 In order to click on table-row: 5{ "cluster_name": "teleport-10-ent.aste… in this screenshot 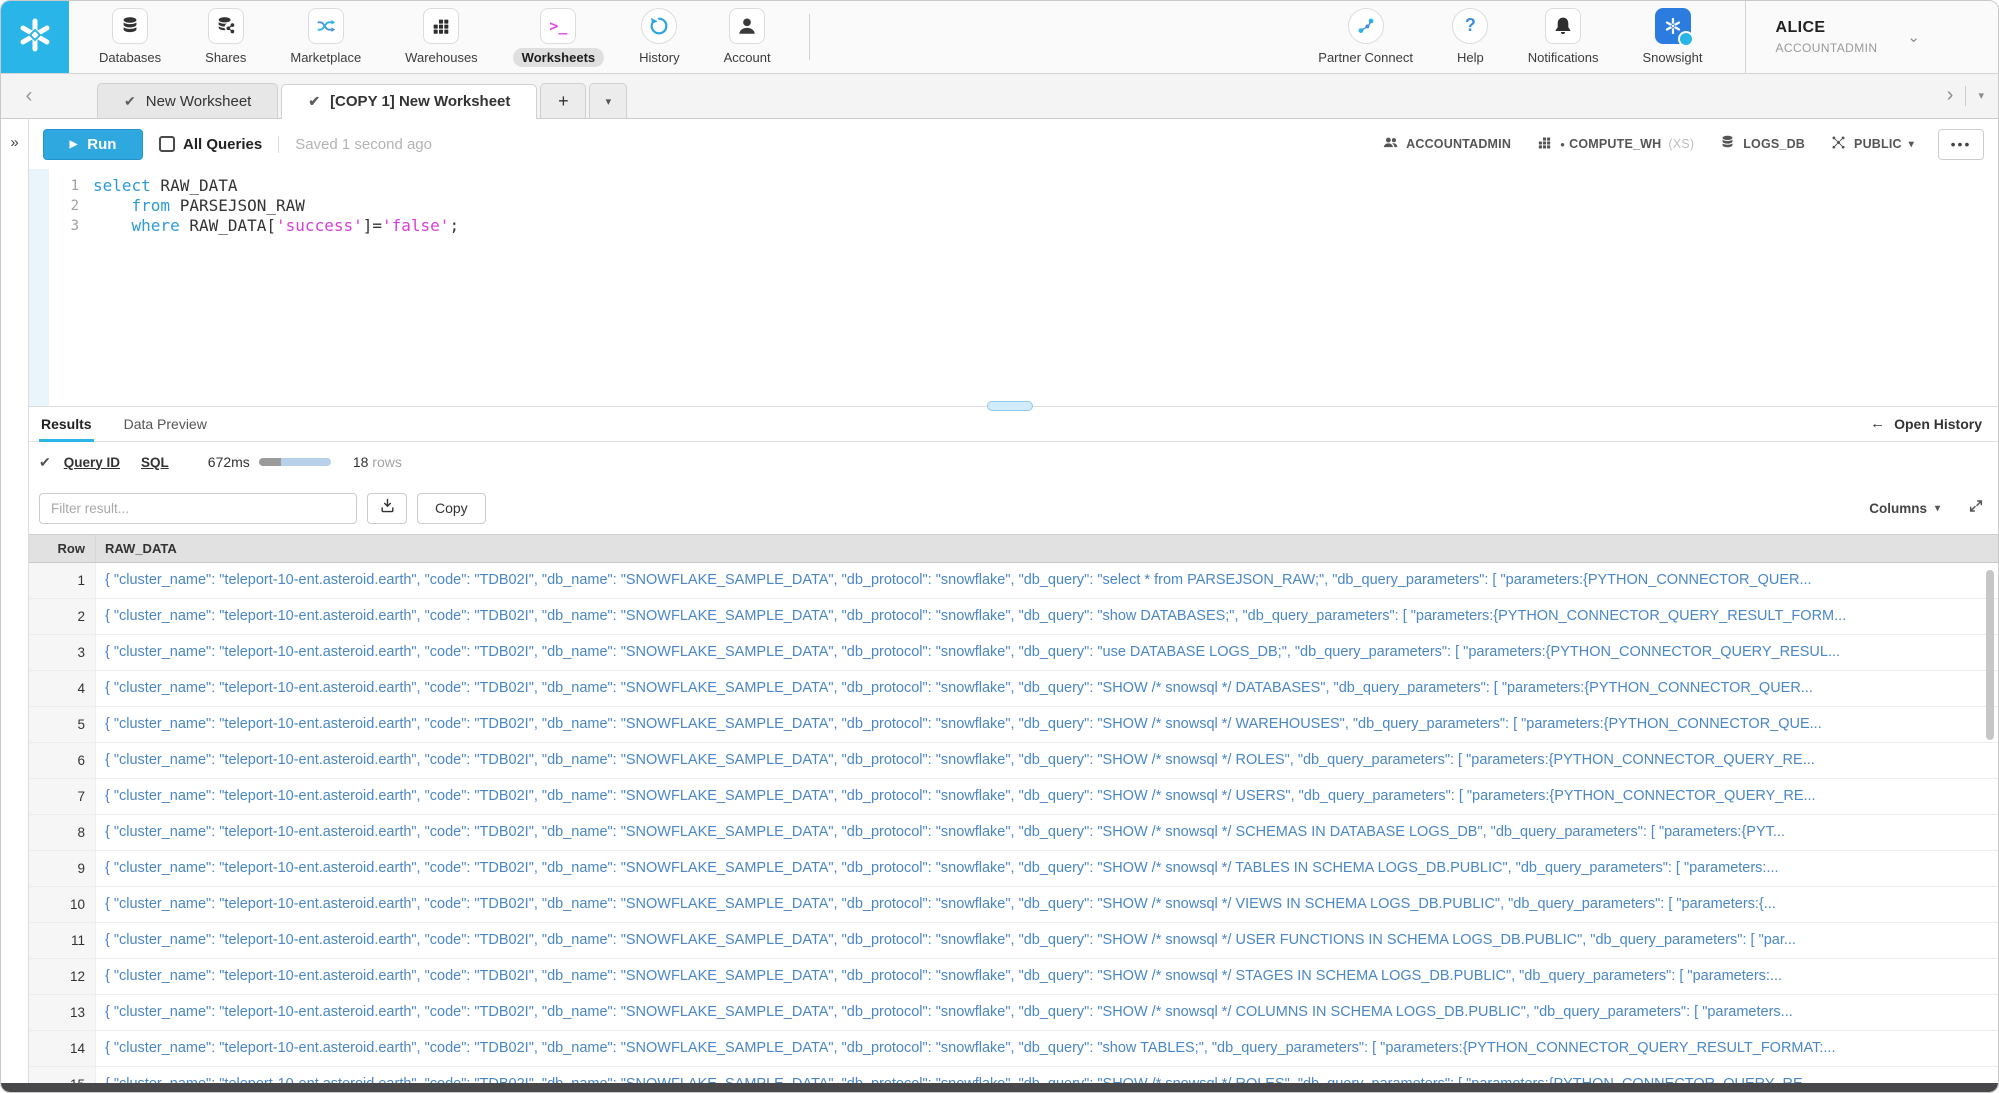, I will do `click(1013, 725)`.